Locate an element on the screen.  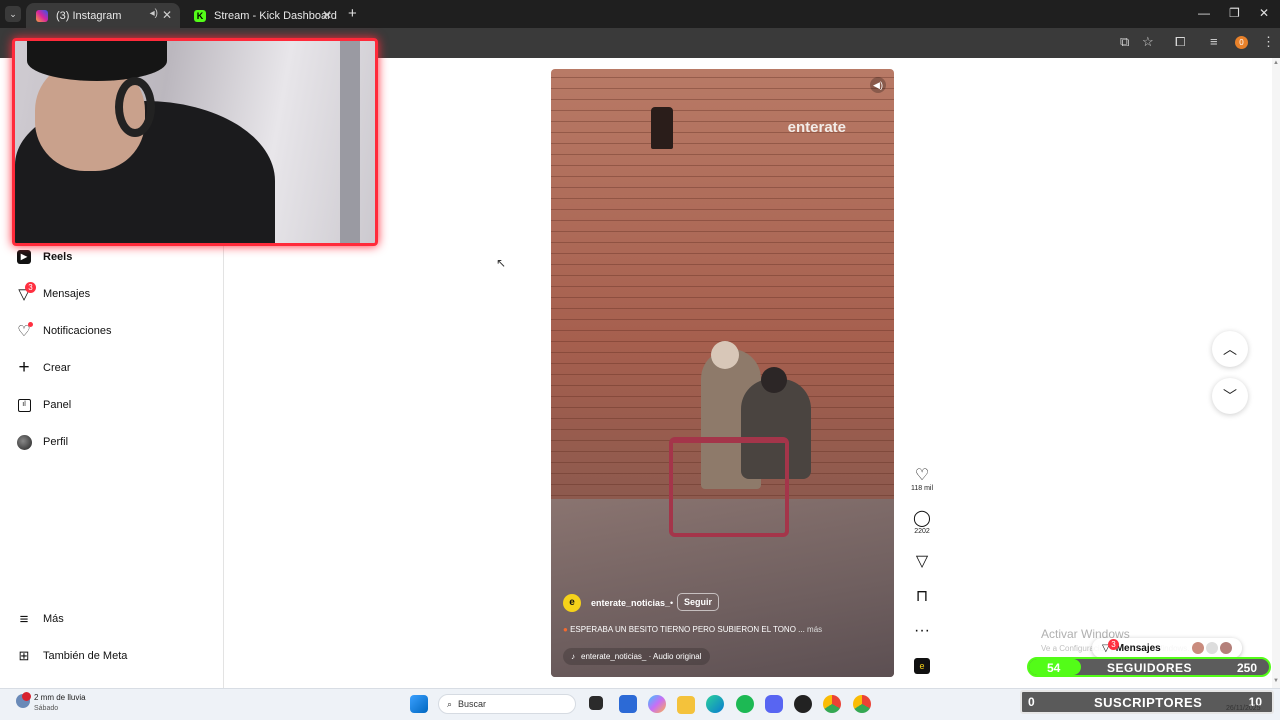
tab-list-dropdown: ⌄ is located at coordinates (13, 14).